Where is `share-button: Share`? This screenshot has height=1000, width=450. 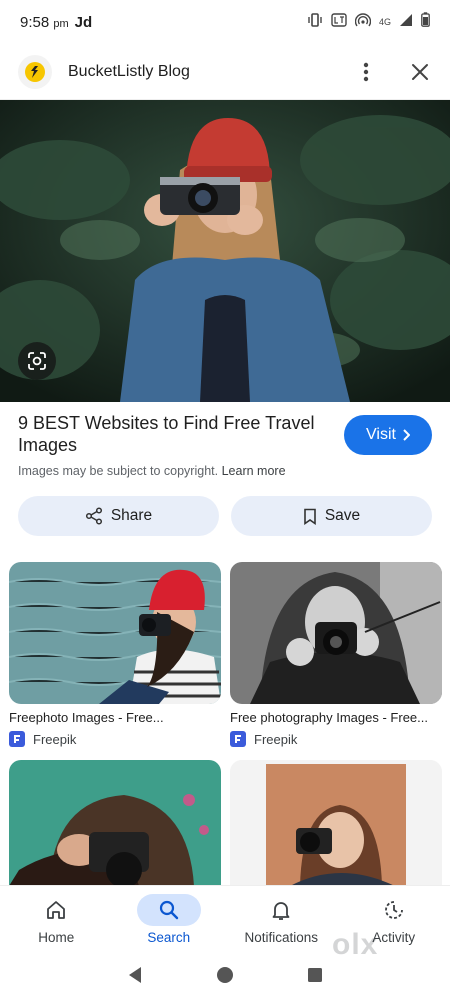 share-button: Share is located at coordinates (118, 516).